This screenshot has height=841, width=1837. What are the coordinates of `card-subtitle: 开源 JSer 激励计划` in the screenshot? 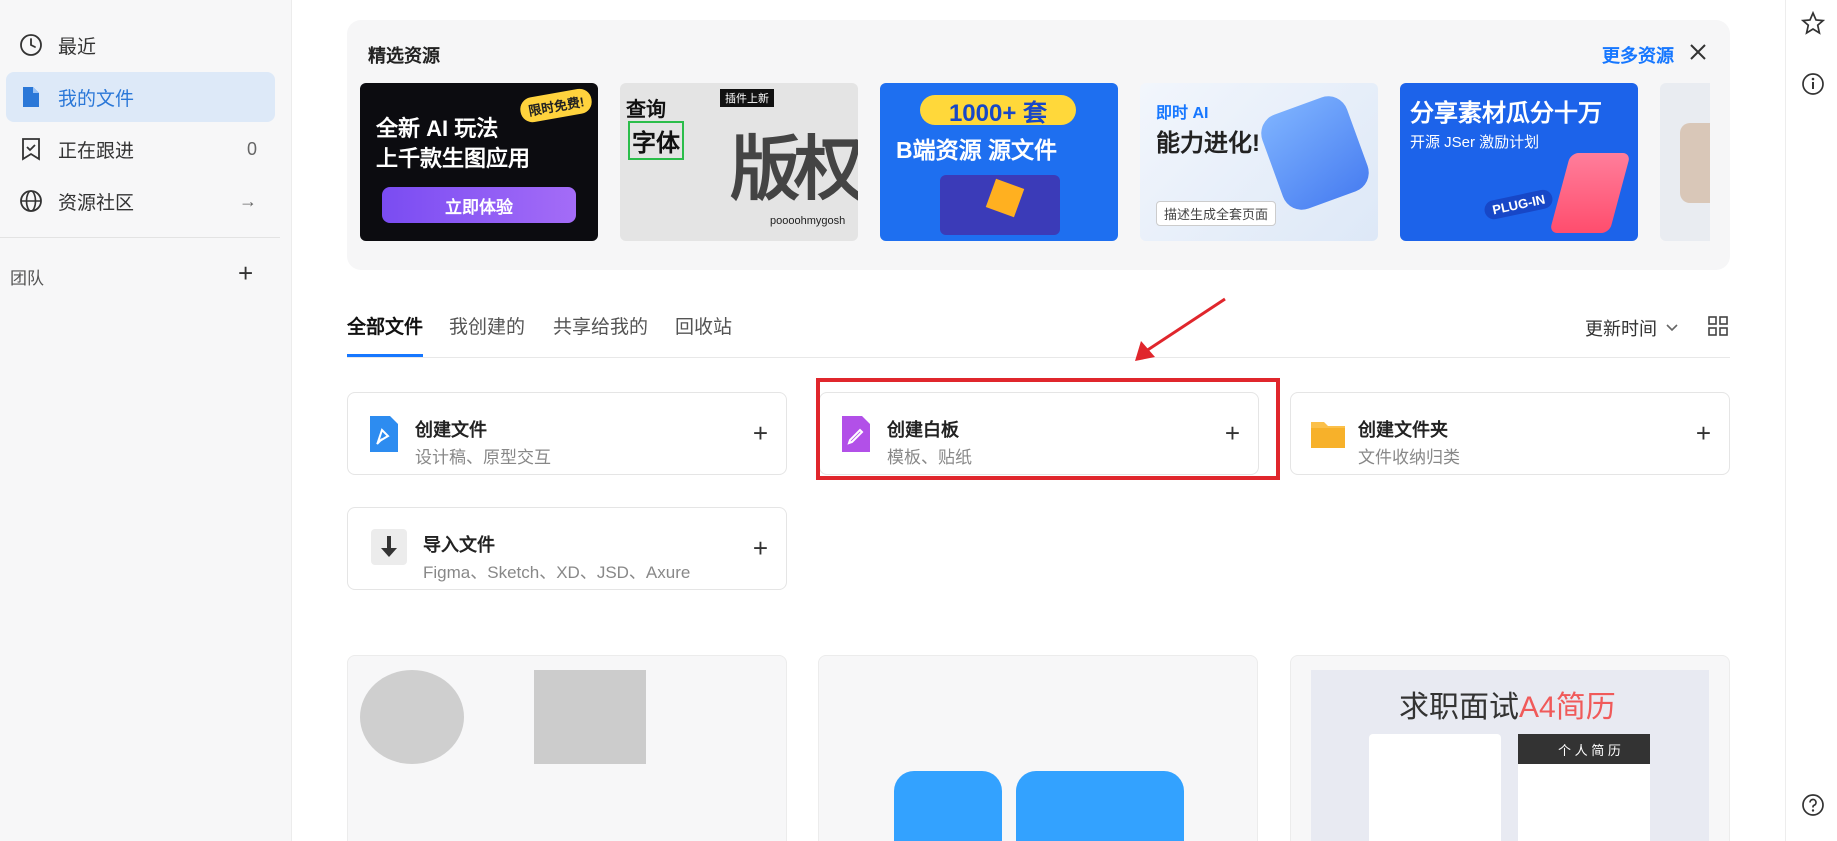 It's located at (1475, 142).